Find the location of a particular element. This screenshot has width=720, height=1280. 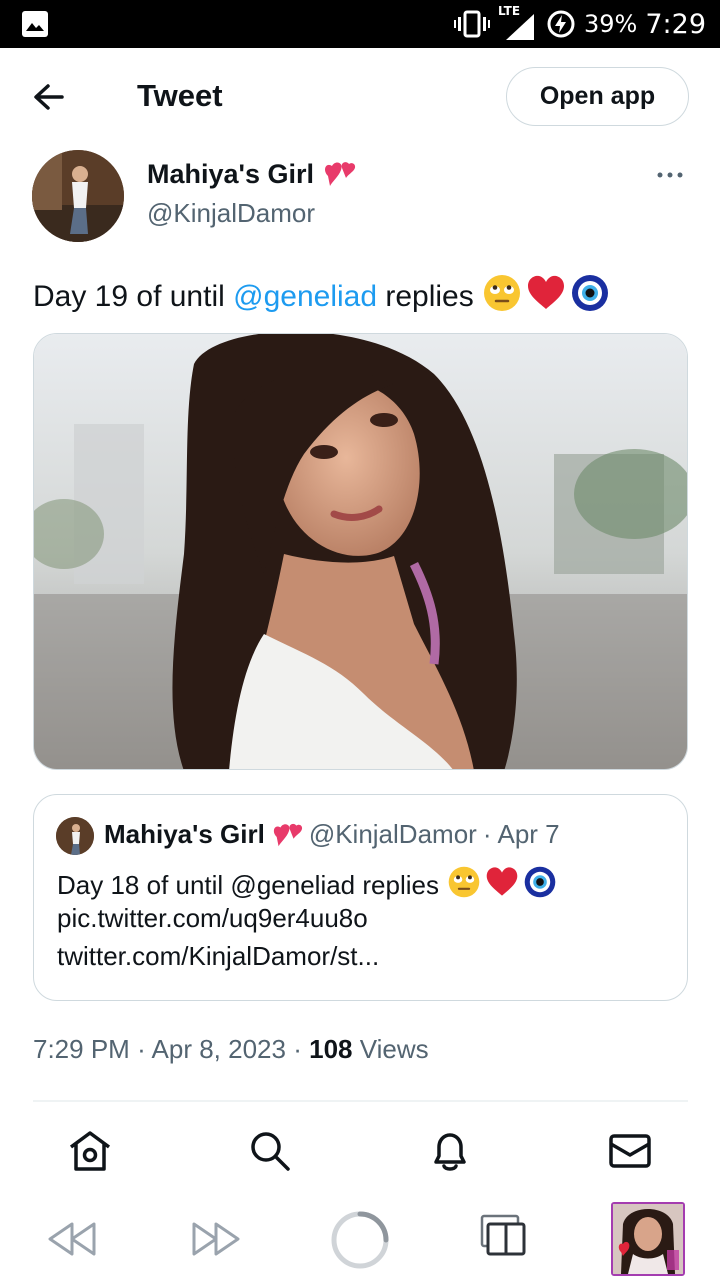

nav-home-button is located at coordinates (90, 1151).